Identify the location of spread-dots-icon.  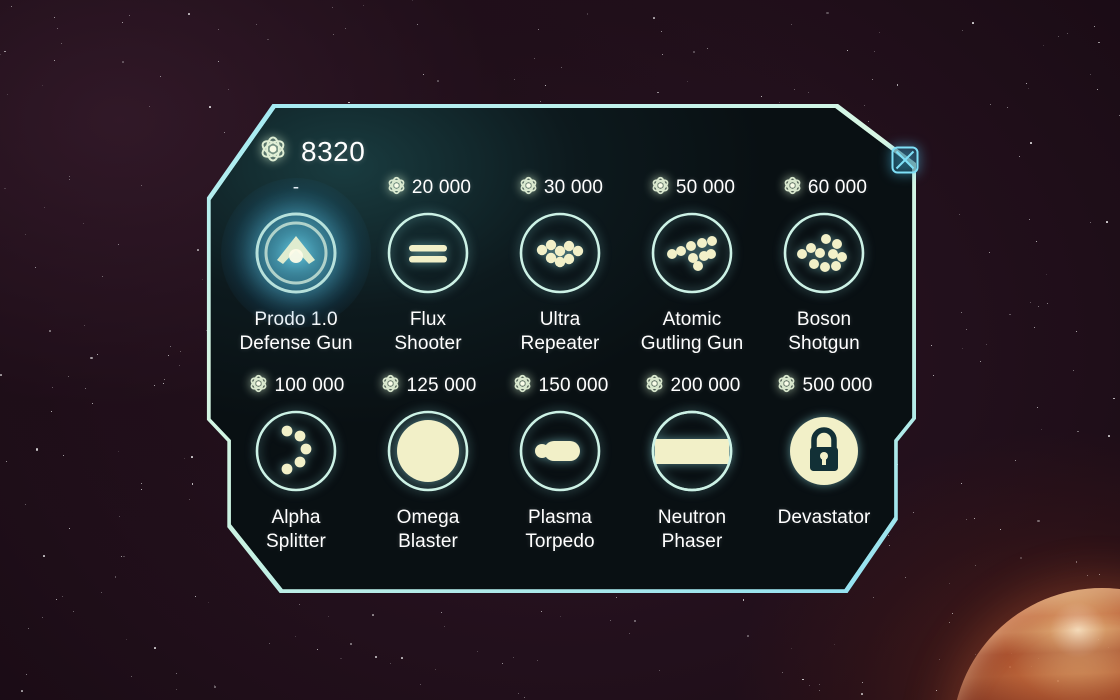
(824, 253).